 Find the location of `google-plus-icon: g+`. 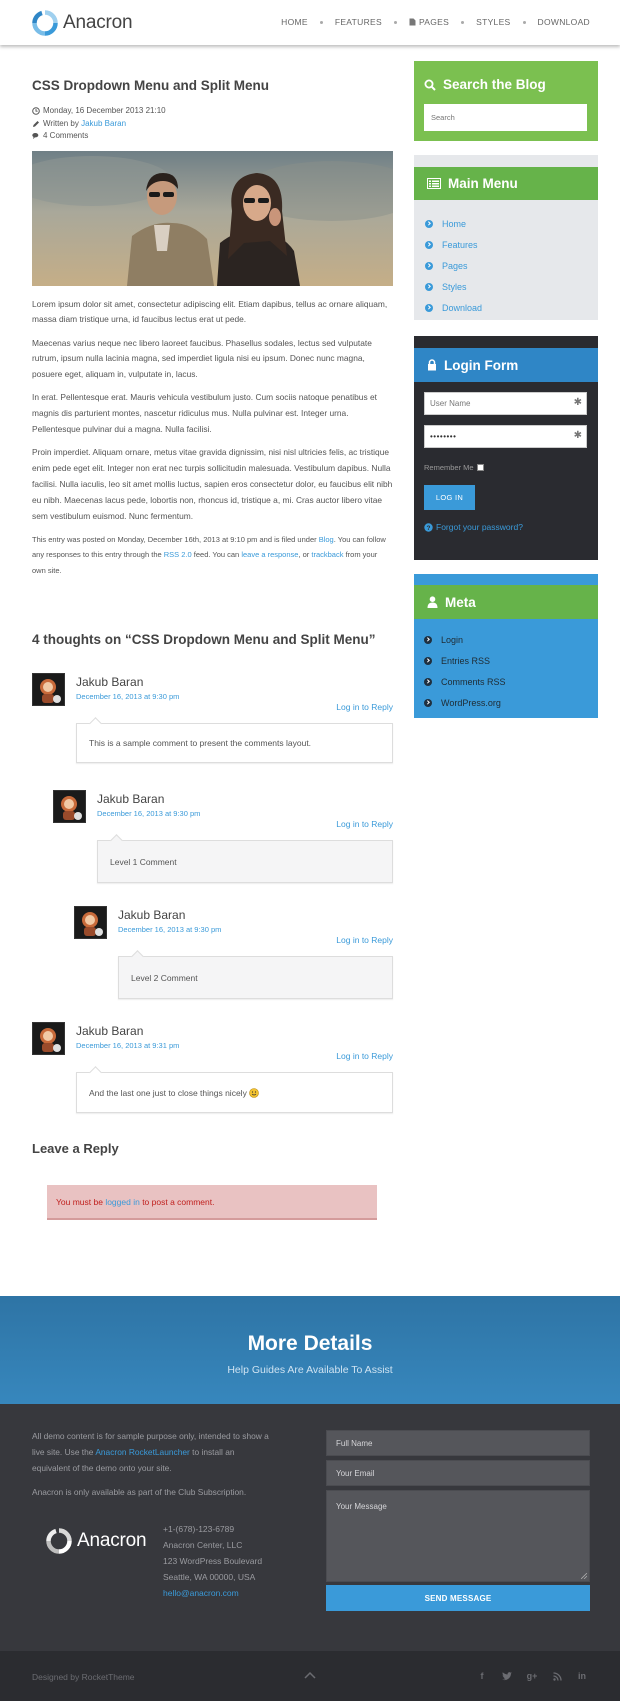

google-plus-icon: g+ is located at coordinates (532, 1676).